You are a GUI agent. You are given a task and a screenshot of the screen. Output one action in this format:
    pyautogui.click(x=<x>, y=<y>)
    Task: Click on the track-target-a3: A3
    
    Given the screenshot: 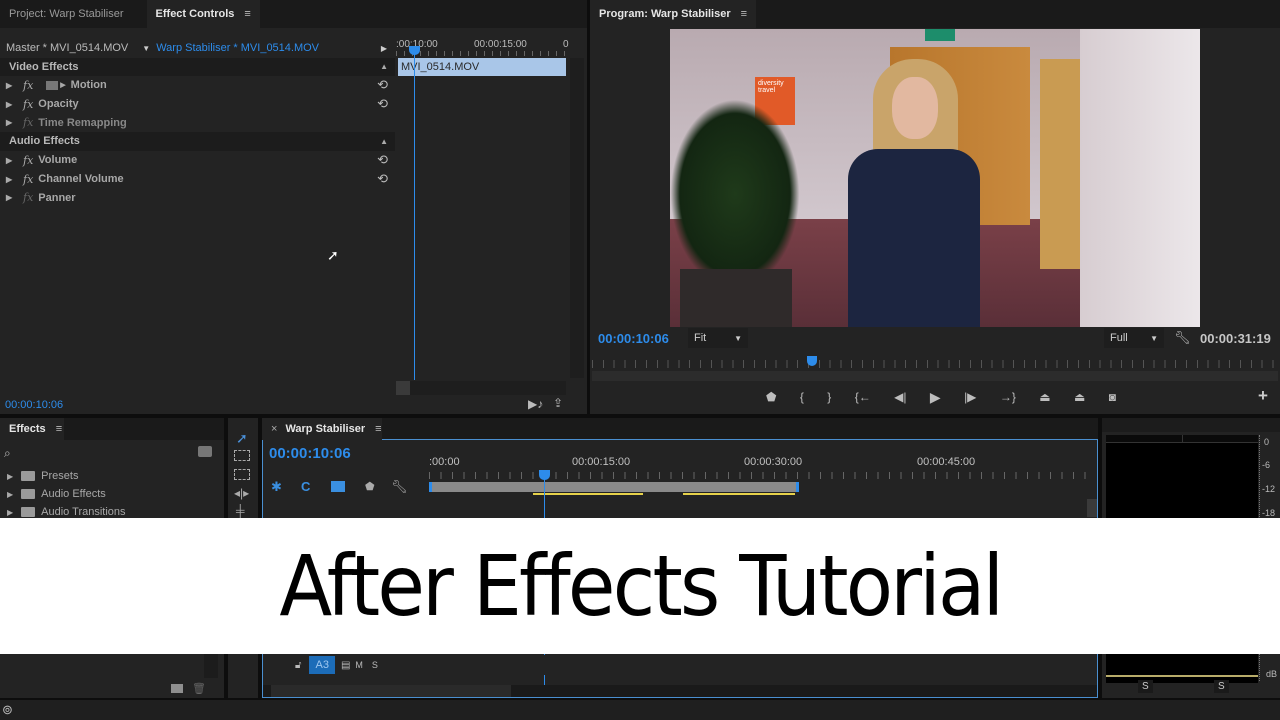 What is the action you would take?
    pyautogui.click(x=322, y=665)
    